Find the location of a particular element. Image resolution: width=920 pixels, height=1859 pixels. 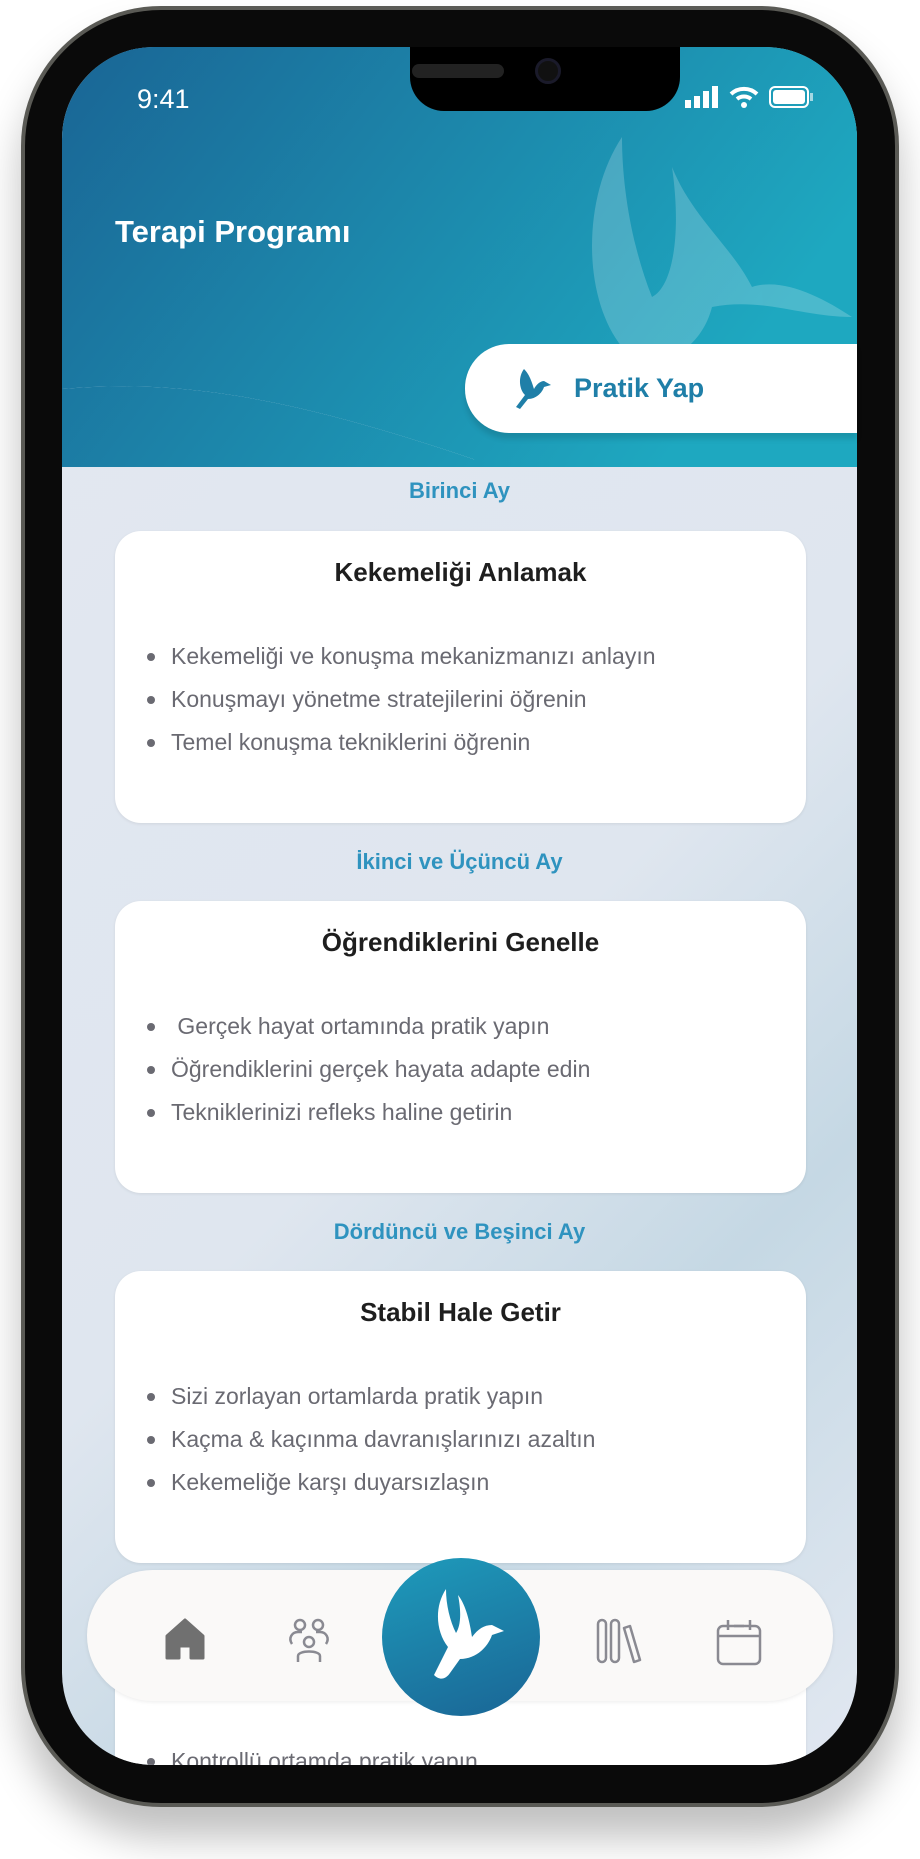

practice-button-label: Pratik Yap is located at coordinates (639, 388).